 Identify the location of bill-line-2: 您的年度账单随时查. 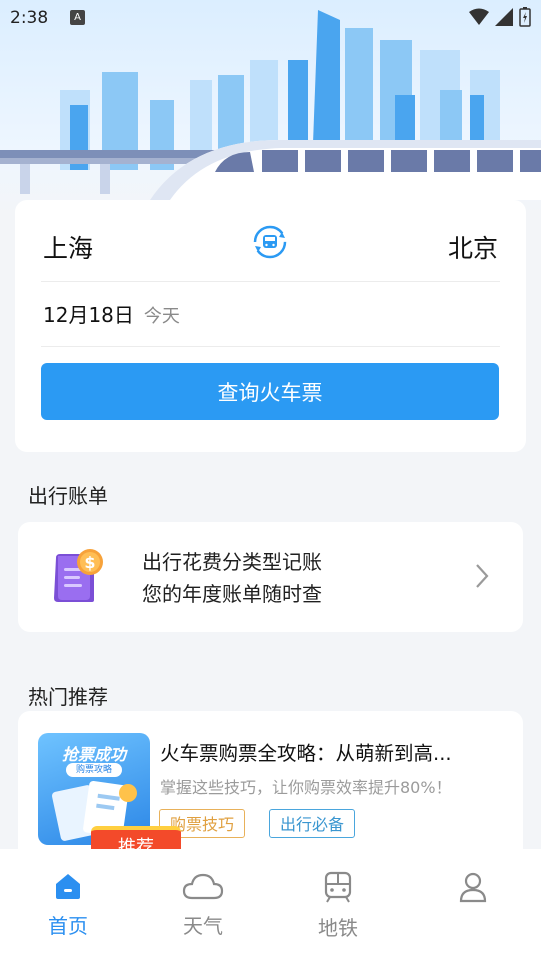
(232, 594).